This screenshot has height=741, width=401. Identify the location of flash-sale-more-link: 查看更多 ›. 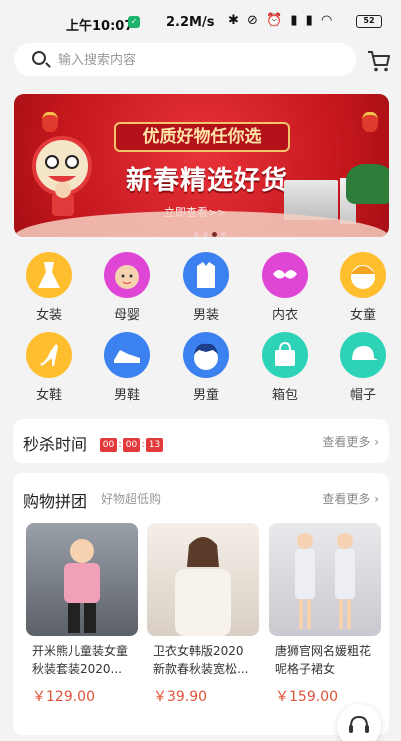
(350, 441).